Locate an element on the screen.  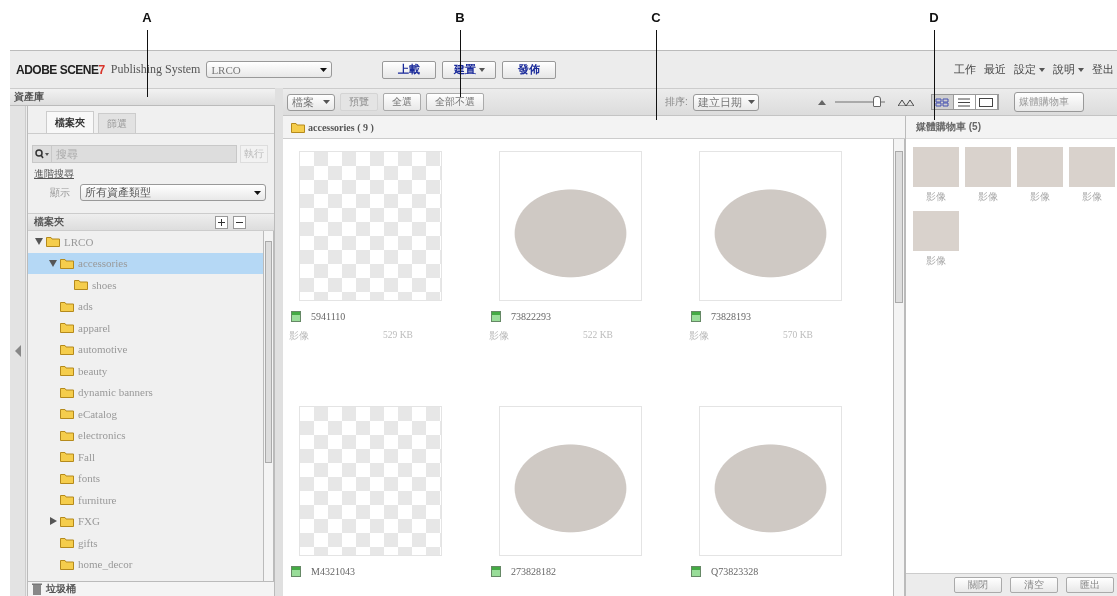
folder-row: FXG is located at coordinates (145, 521).